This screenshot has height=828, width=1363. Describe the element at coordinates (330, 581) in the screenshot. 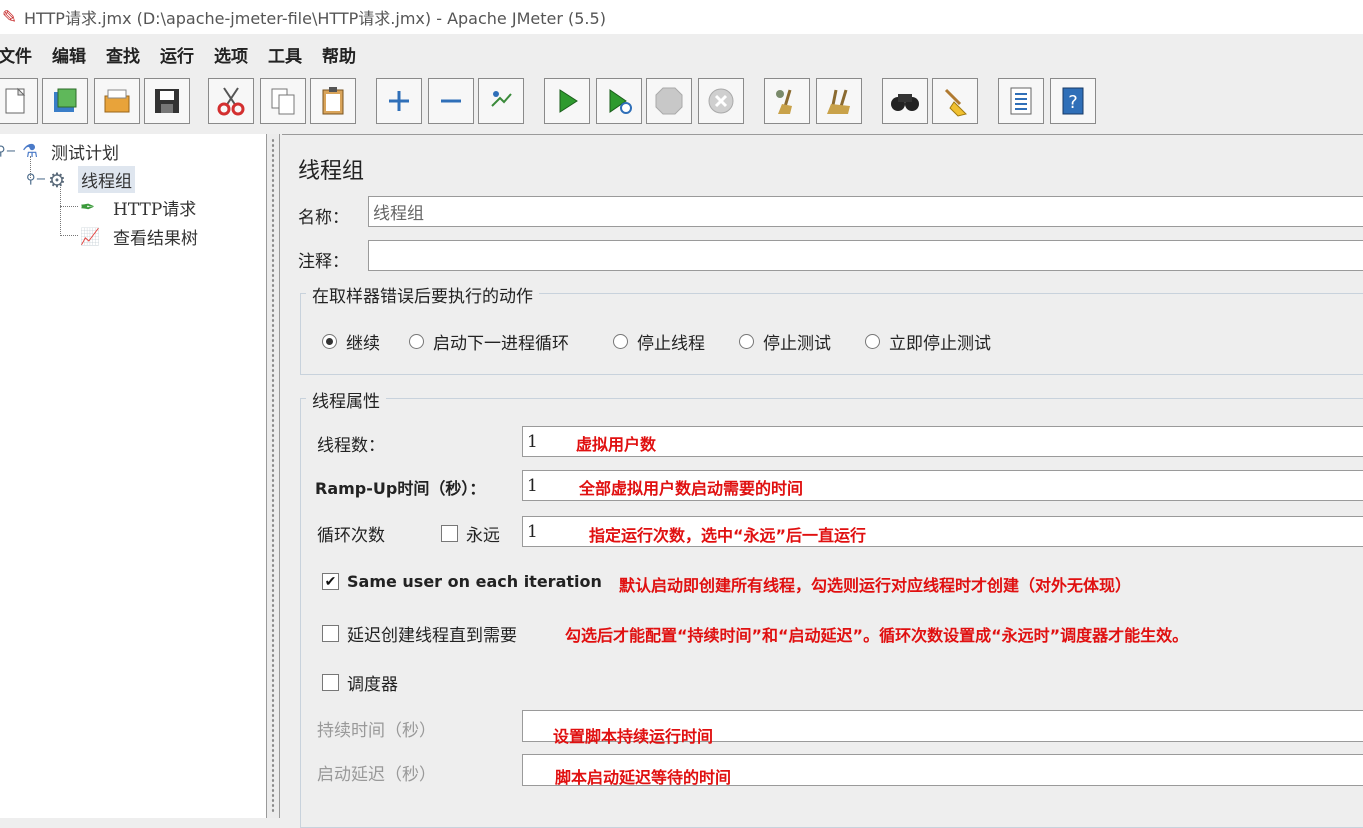

I see `checkbox-box: ✔` at that location.